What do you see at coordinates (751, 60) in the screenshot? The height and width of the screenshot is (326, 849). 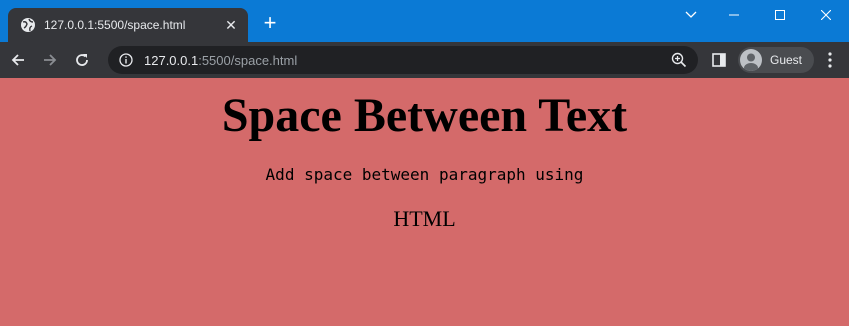 I see `avatar-icon` at bounding box center [751, 60].